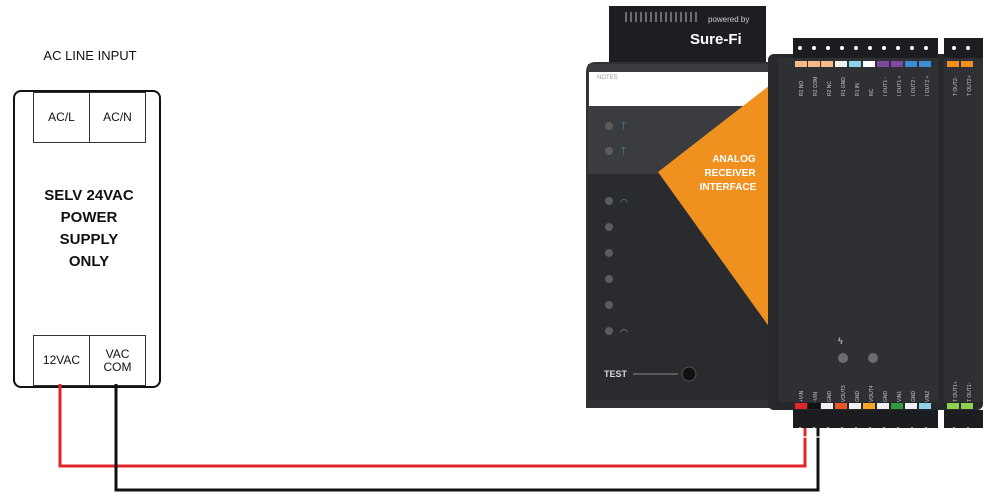 The height and width of the screenshot is (495, 983). Describe the element at coordinates (928, 396) in the screenshot. I see `bottom-pin-label: VIN2` at that location.